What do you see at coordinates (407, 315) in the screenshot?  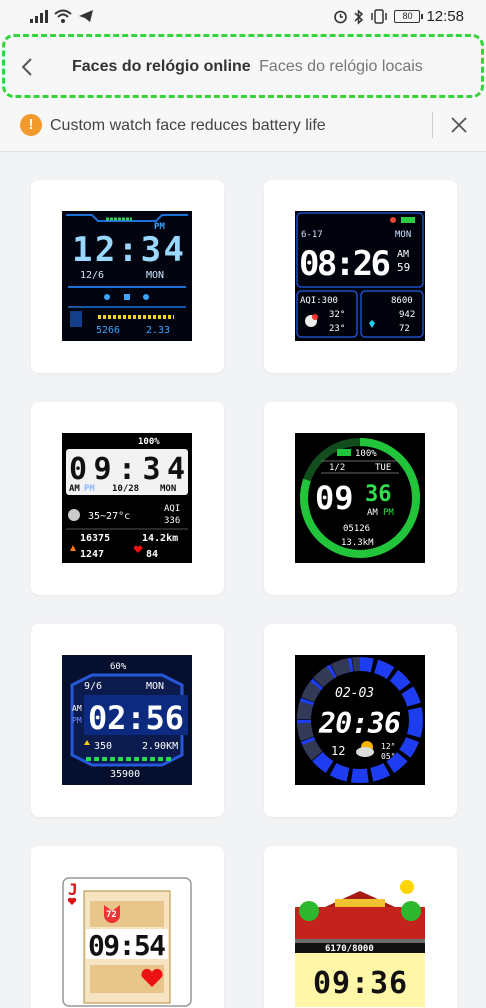 I see `calories-value: 942` at bounding box center [407, 315].